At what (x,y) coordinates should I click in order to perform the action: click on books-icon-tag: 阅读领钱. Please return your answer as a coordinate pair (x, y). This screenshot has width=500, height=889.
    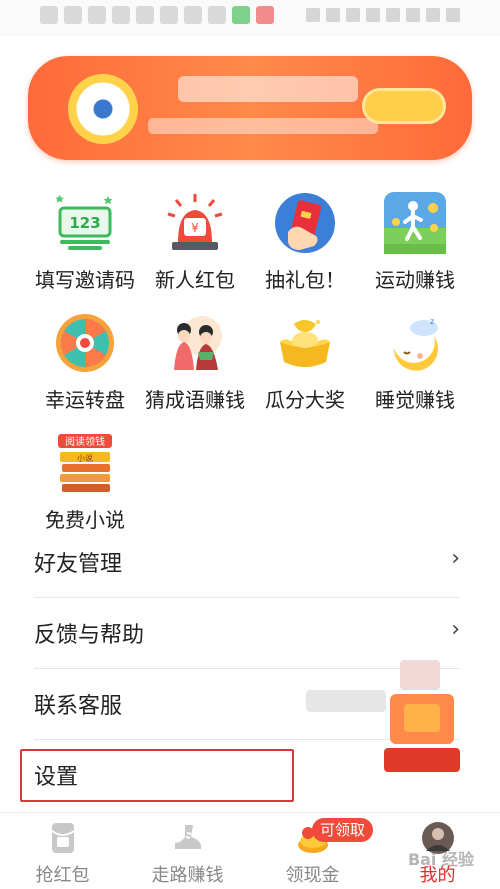
    Looking at the image, I should click on (85, 441).